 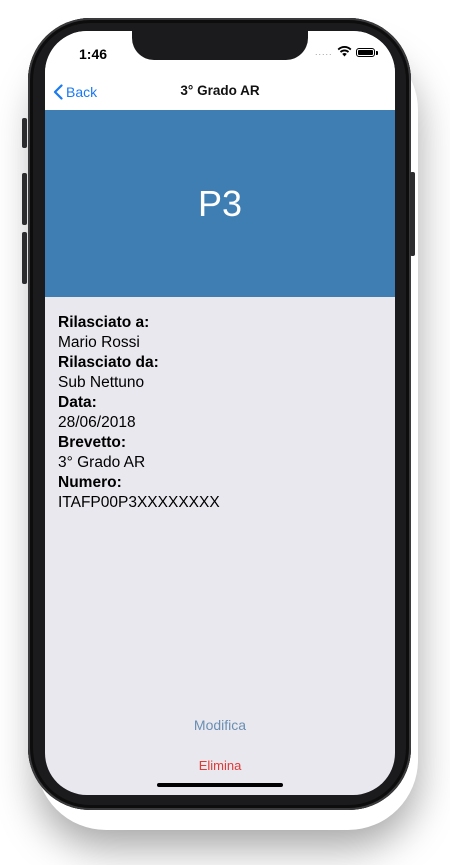 What do you see at coordinates (218, 463) in the screenshot?
I see `detail-value-certification: 3° Grado AR` at bounding box center [218, 463].